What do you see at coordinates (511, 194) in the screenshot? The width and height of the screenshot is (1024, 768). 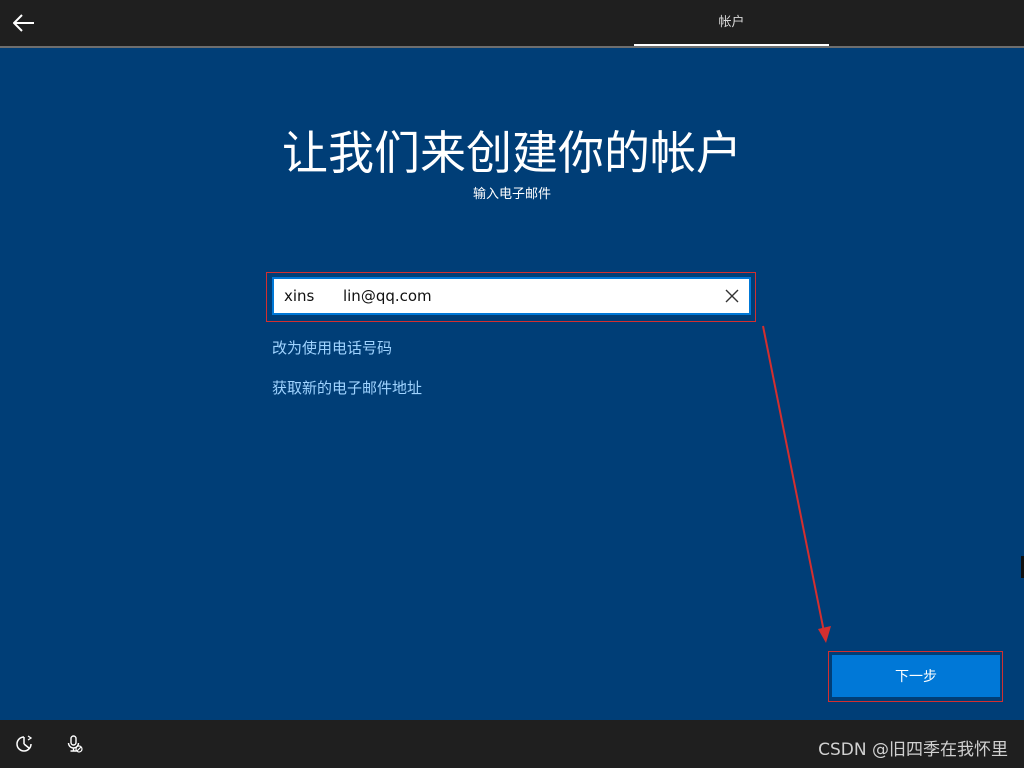 I see `page-subtitle: 输入电子邮件` at bounding box center [511, 194].